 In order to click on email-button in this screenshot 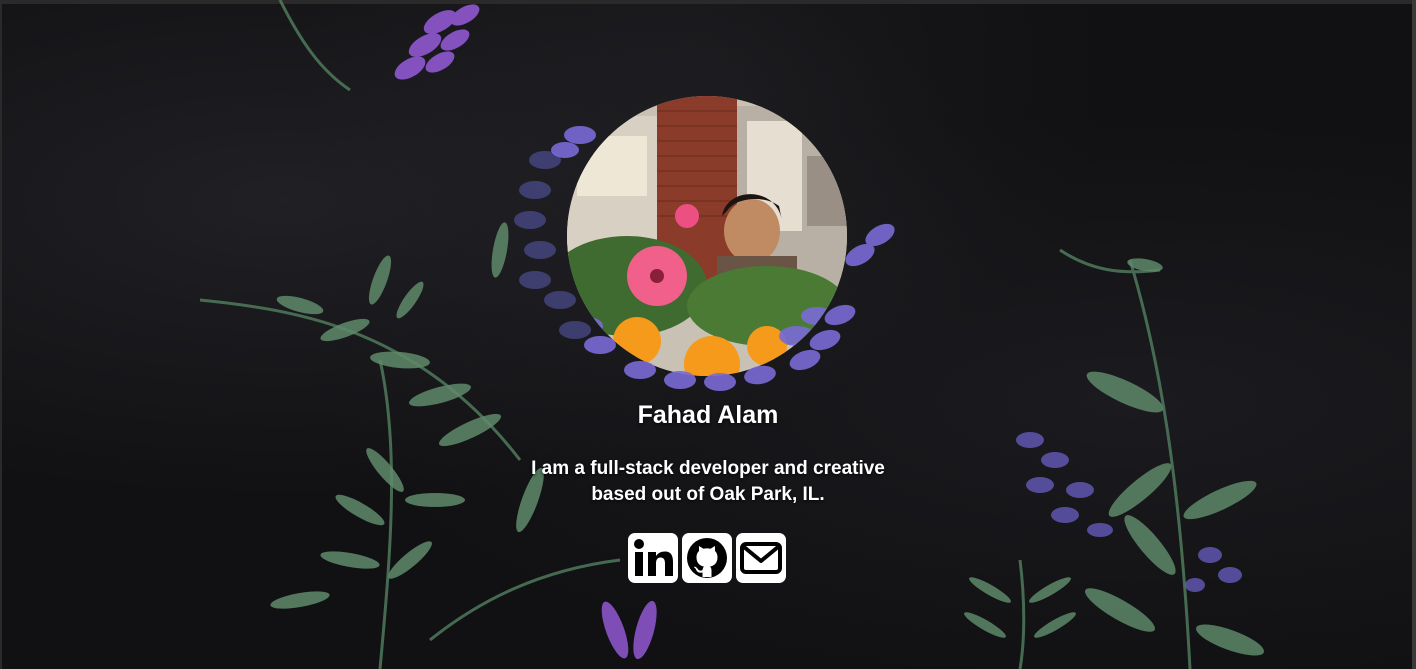, I will do `click(761, 558)`.